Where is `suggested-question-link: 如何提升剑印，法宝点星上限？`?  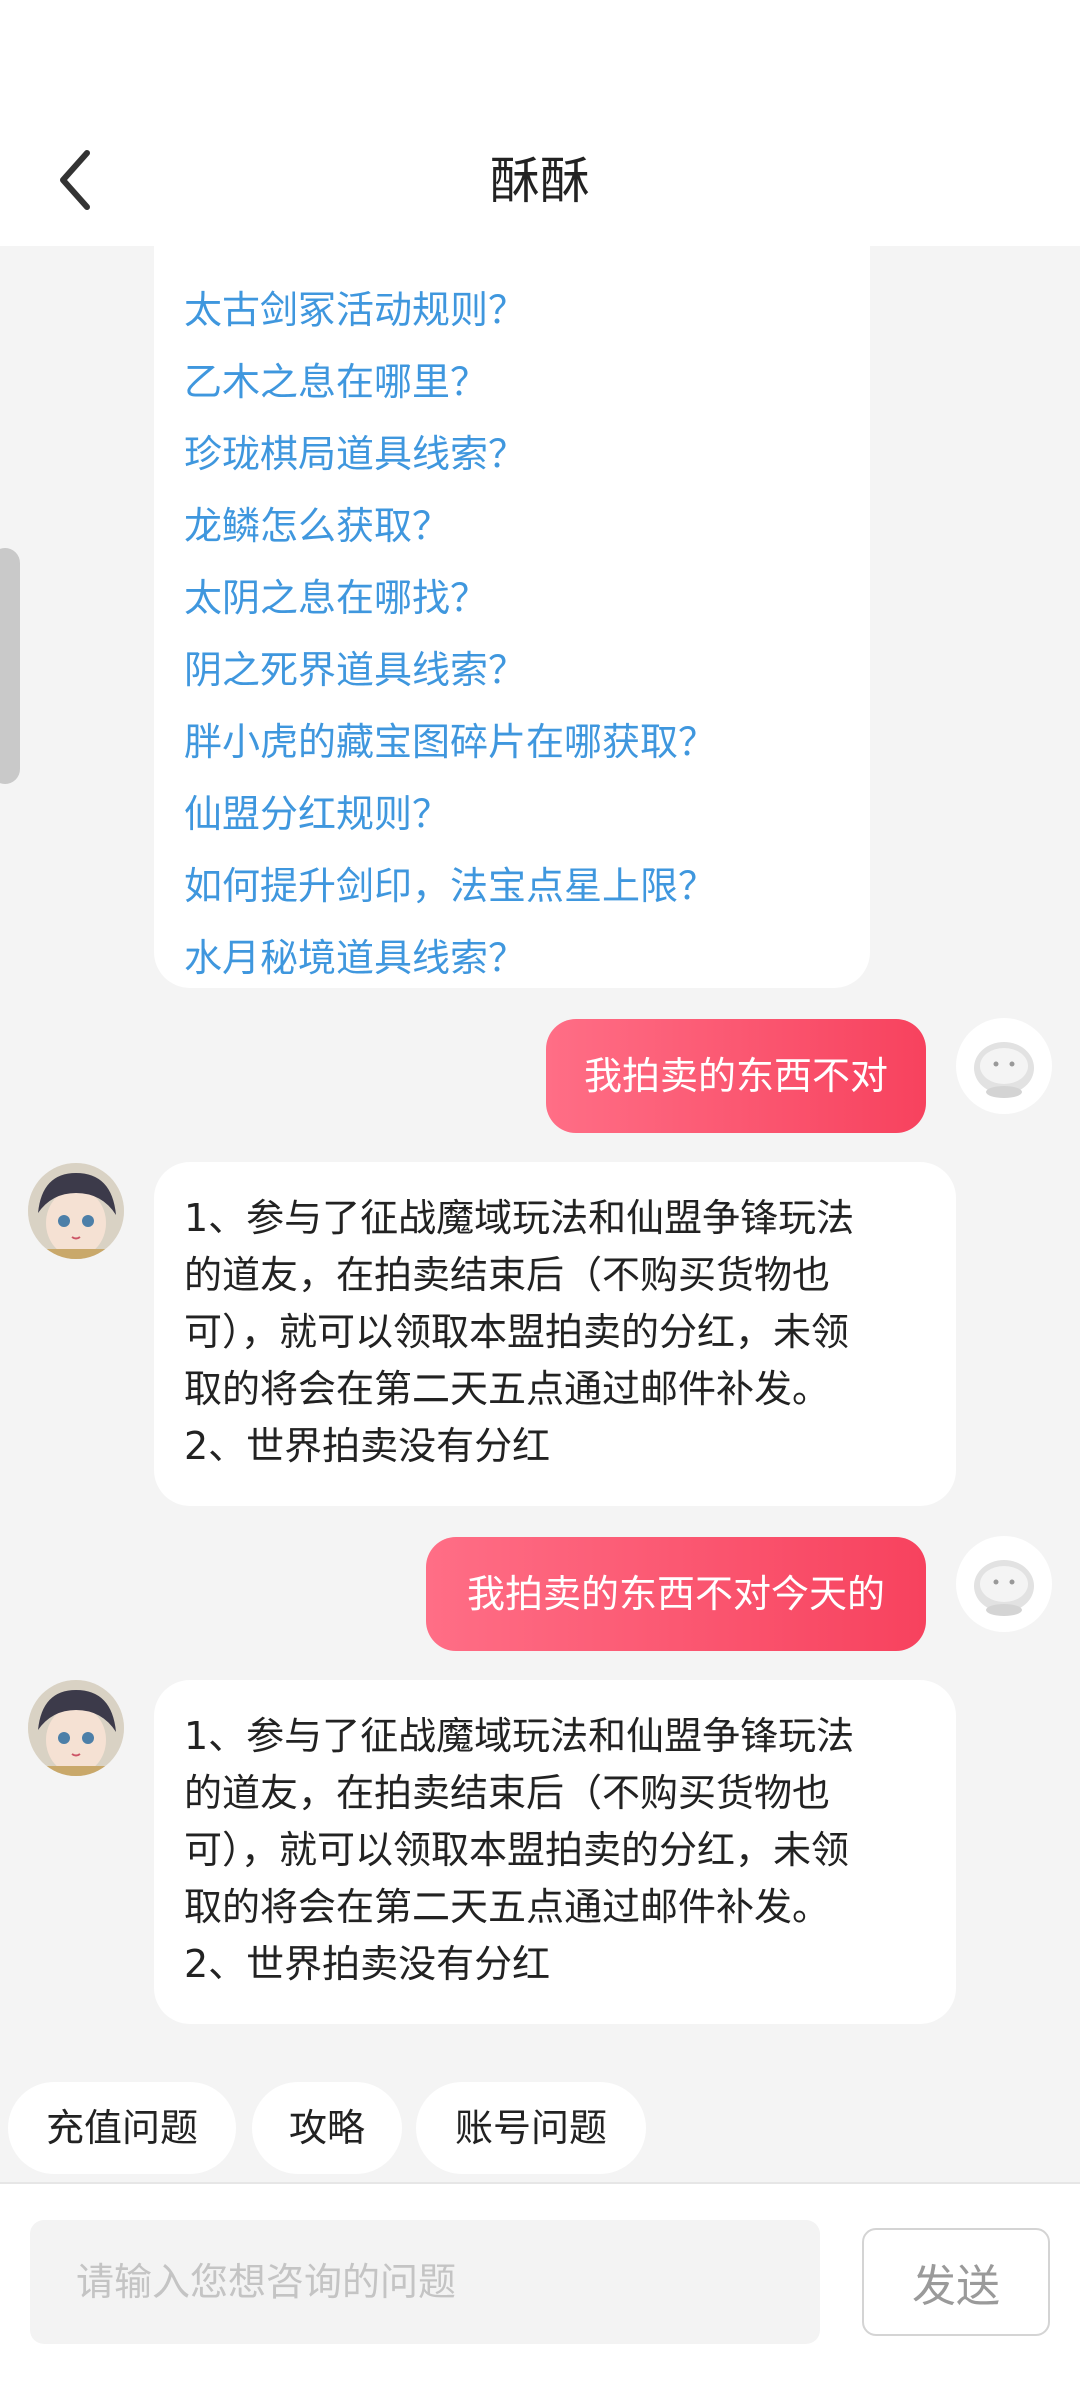 suggested-question-link: 如何提升剑印，法宝点星上限？ is located at coordinates (450, 886).